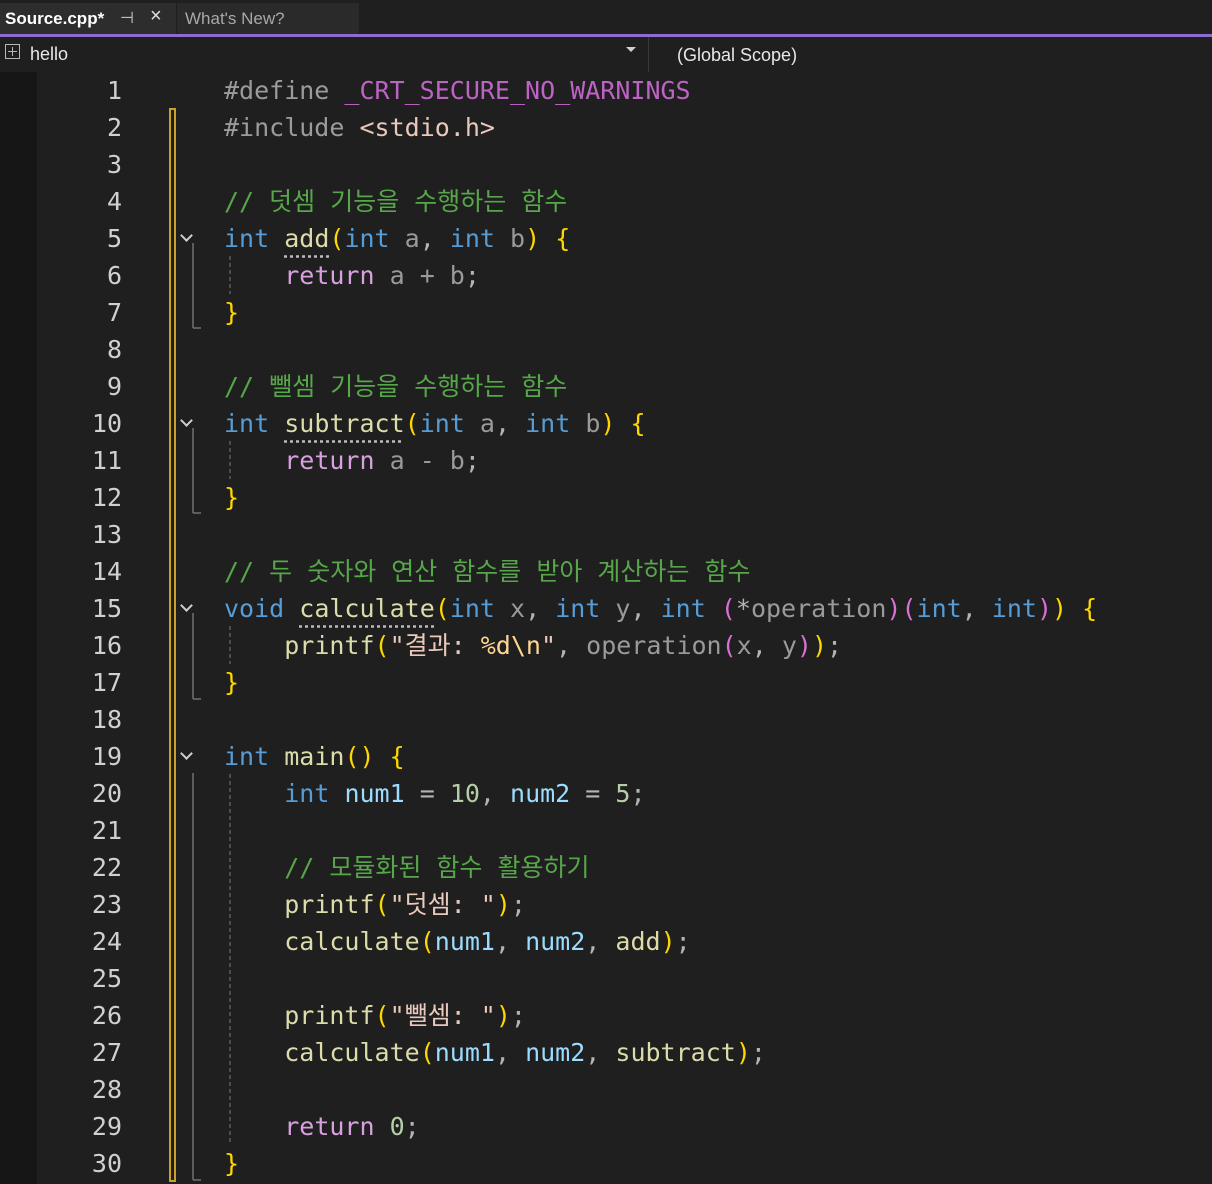 The image size is (1212, 1184). I want to click on code-text: int add(int a, int b) {, so click(397, 238).